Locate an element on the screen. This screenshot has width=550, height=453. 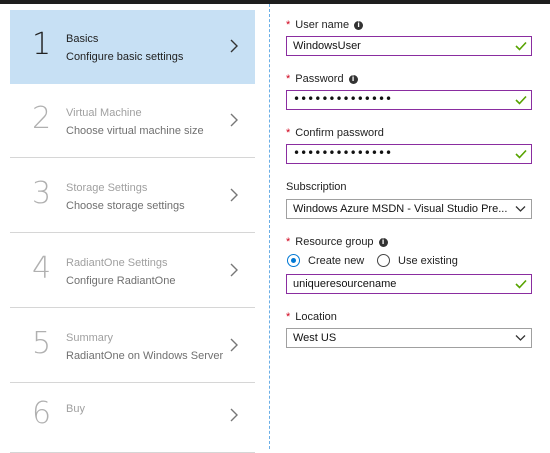
use-existing-radio is located at coordinates (383, 260).